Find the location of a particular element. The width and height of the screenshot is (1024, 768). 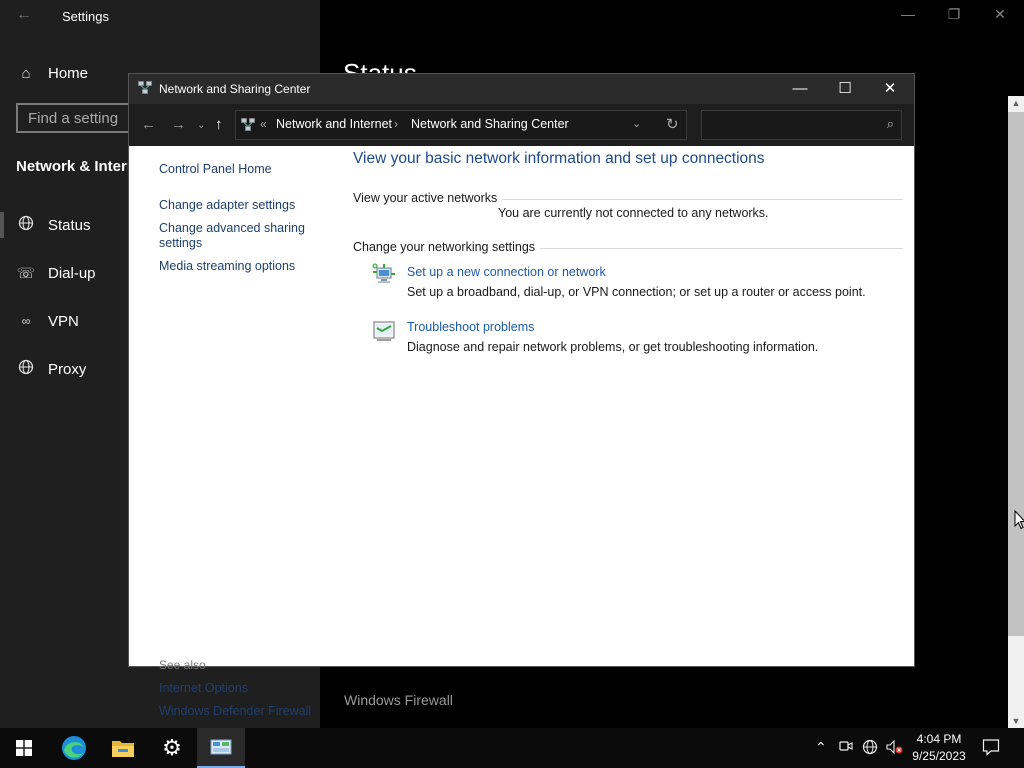

change-advanced-sharing-link: Change advanced sharing settings is located at coordinates (239, 236).